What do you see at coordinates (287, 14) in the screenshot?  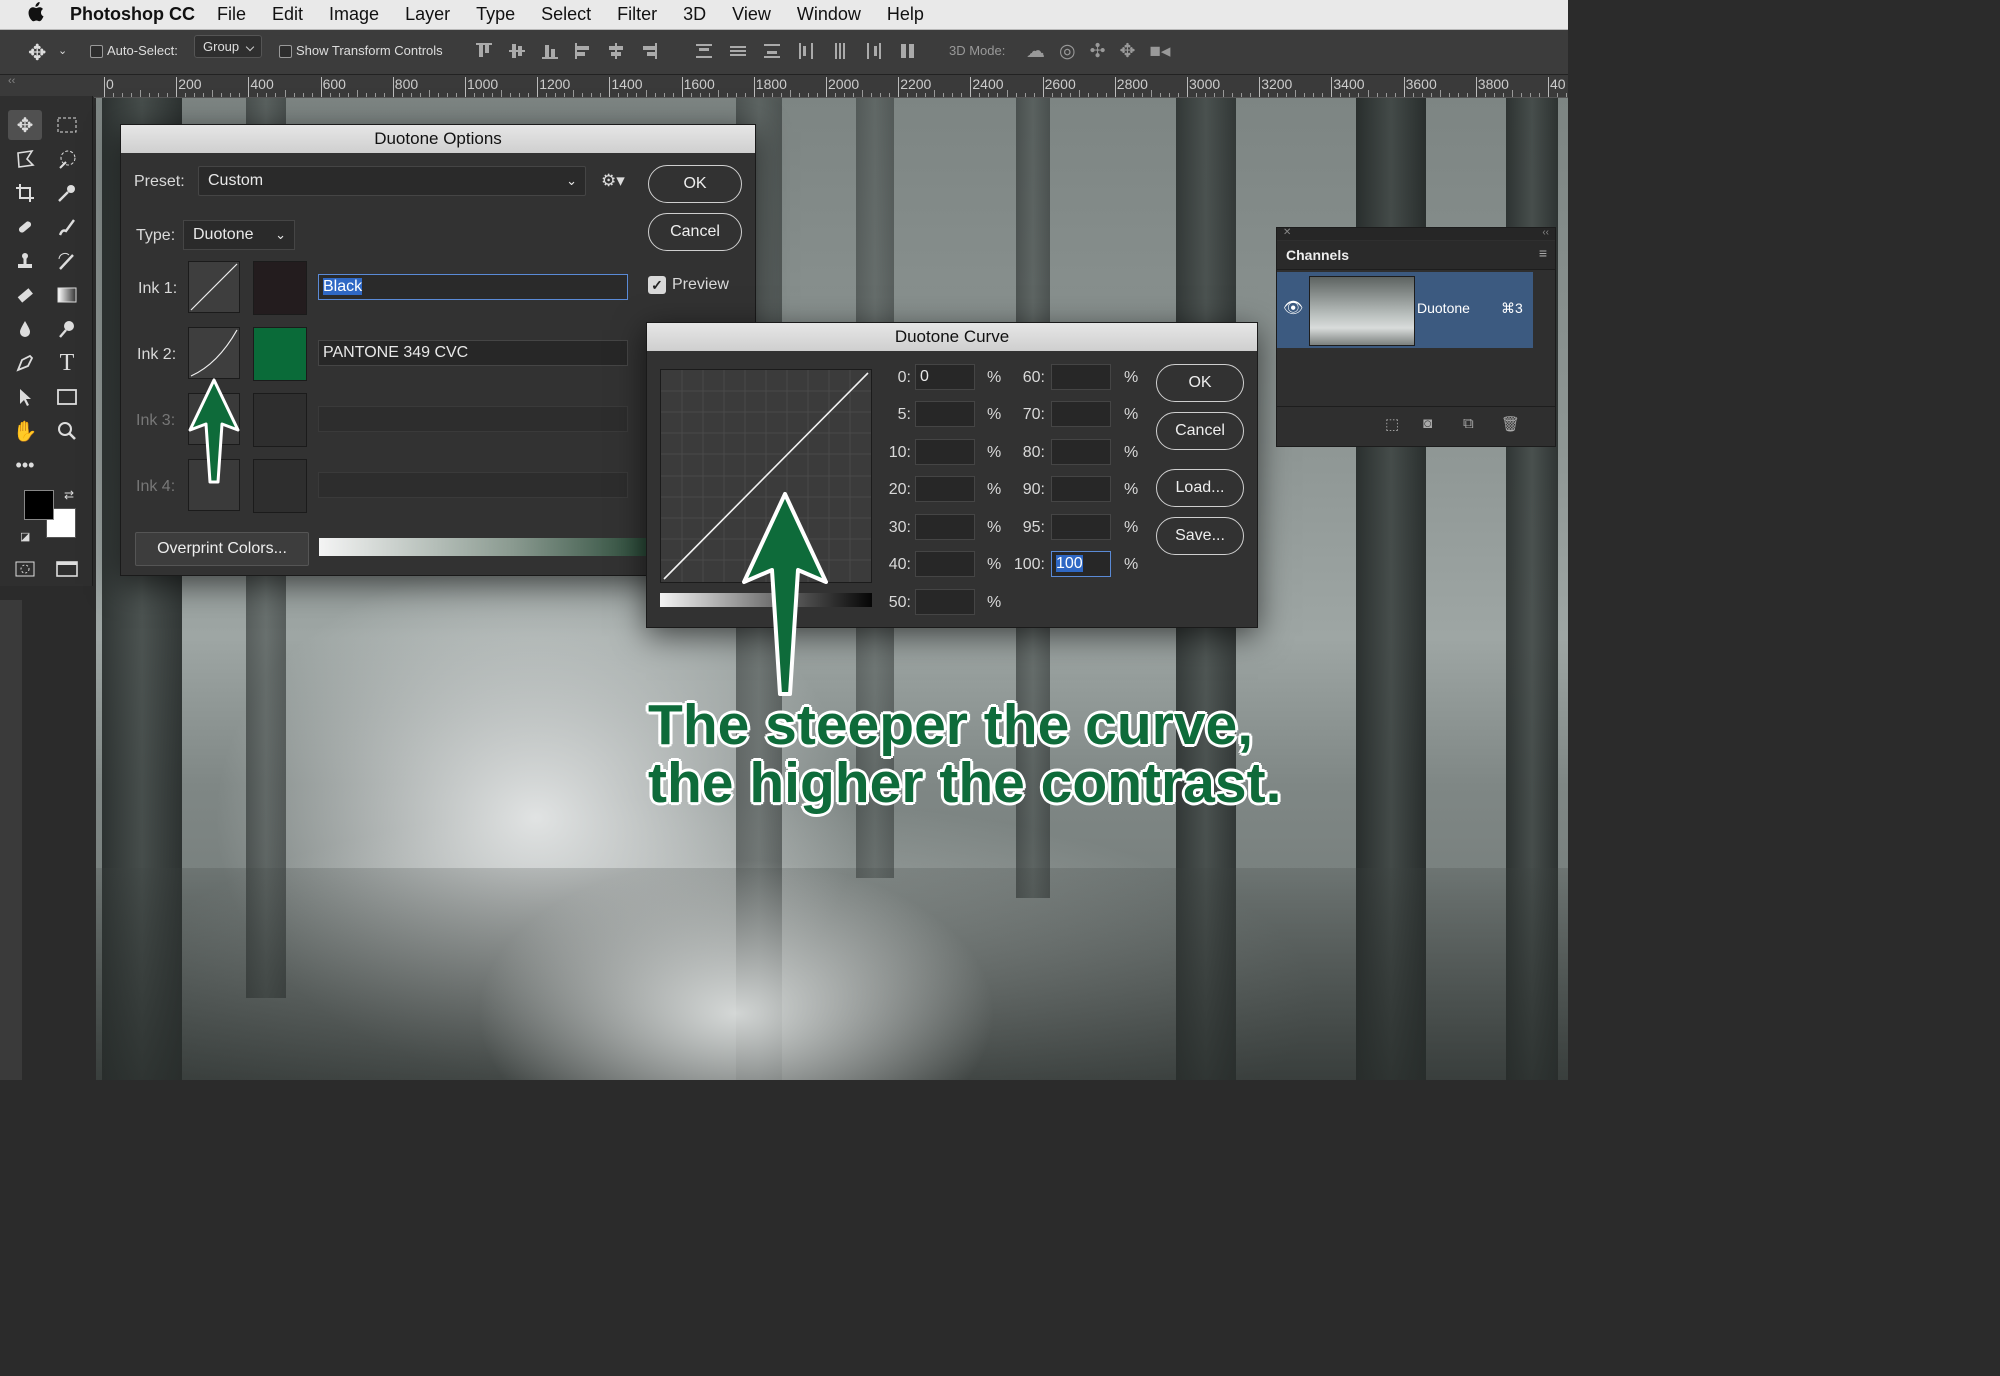 I see `menu-edit: Edit` at bounding box center [287, 14].